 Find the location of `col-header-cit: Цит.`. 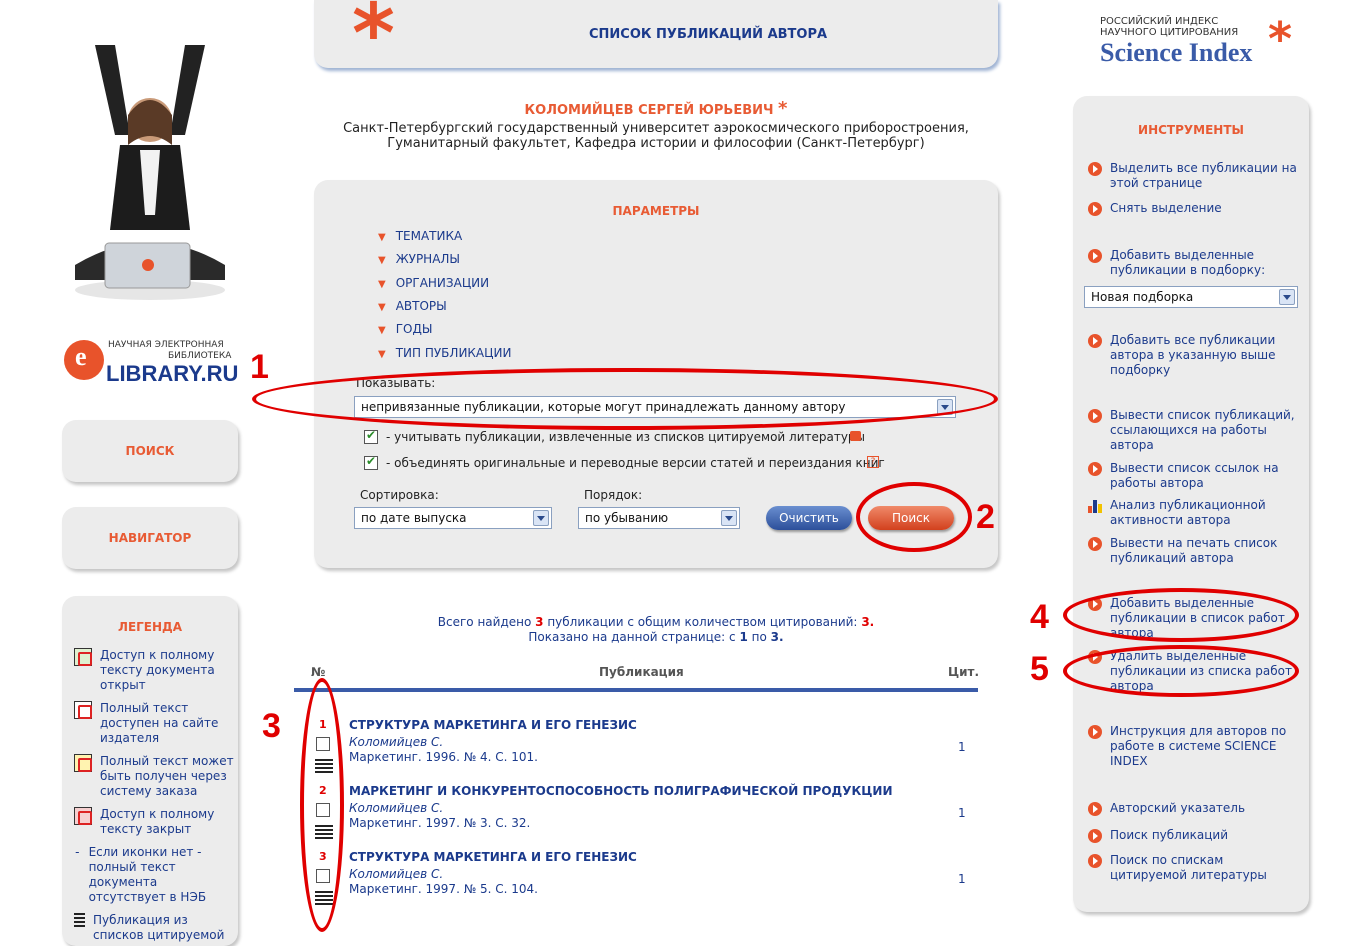

col-header-cit: Цит. is located at coordinates (964, 672).